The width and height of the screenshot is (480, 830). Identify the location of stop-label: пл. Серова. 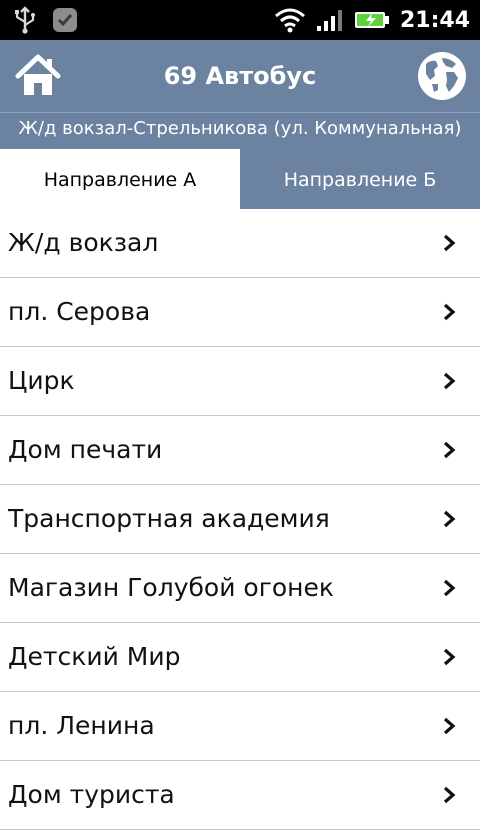
(79, 311).